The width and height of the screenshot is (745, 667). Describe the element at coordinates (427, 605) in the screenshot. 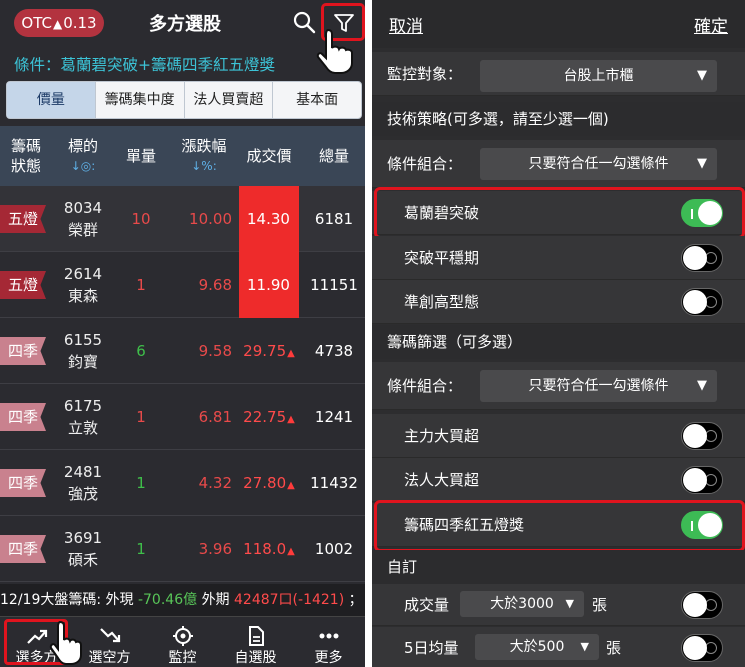

I see `custom-label: 成交量` at that location.